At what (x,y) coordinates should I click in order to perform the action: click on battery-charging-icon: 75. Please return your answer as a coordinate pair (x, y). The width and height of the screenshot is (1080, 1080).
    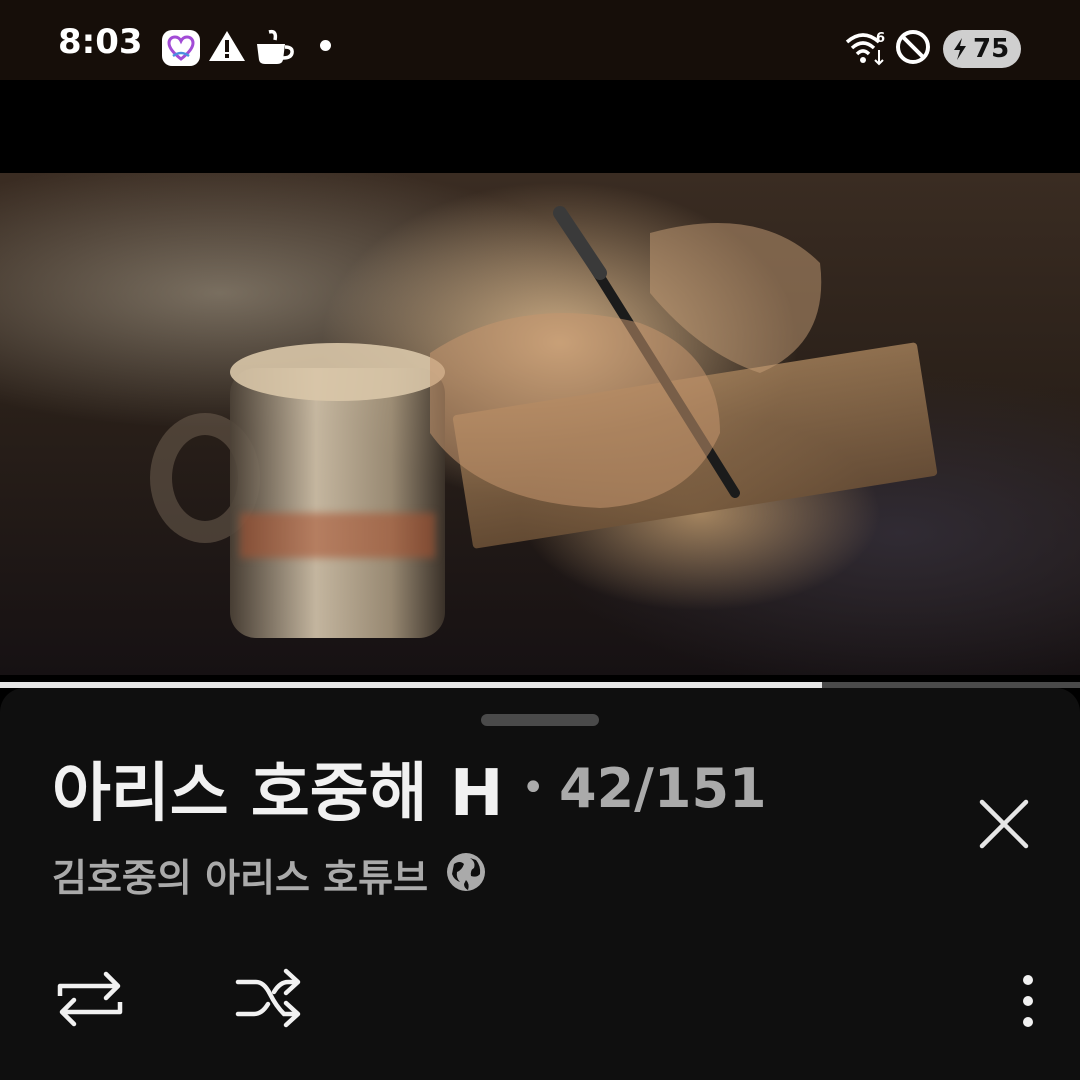
    Looking at the image, I should click on (982, 49).